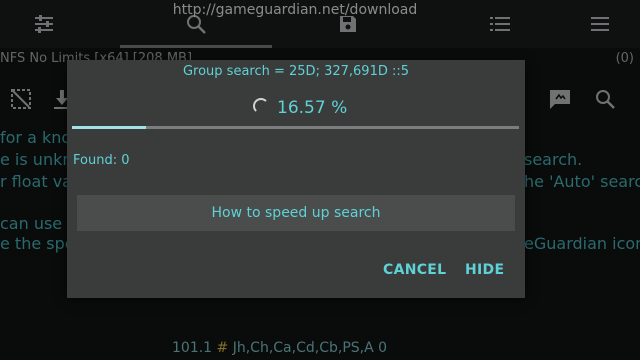 The width and height of the screenshot is (640, 360). What do you see at coordinates (312, 108) in the screenshot?
I see `progress-percent: 16.57 %` at bounding box center [312, 108].